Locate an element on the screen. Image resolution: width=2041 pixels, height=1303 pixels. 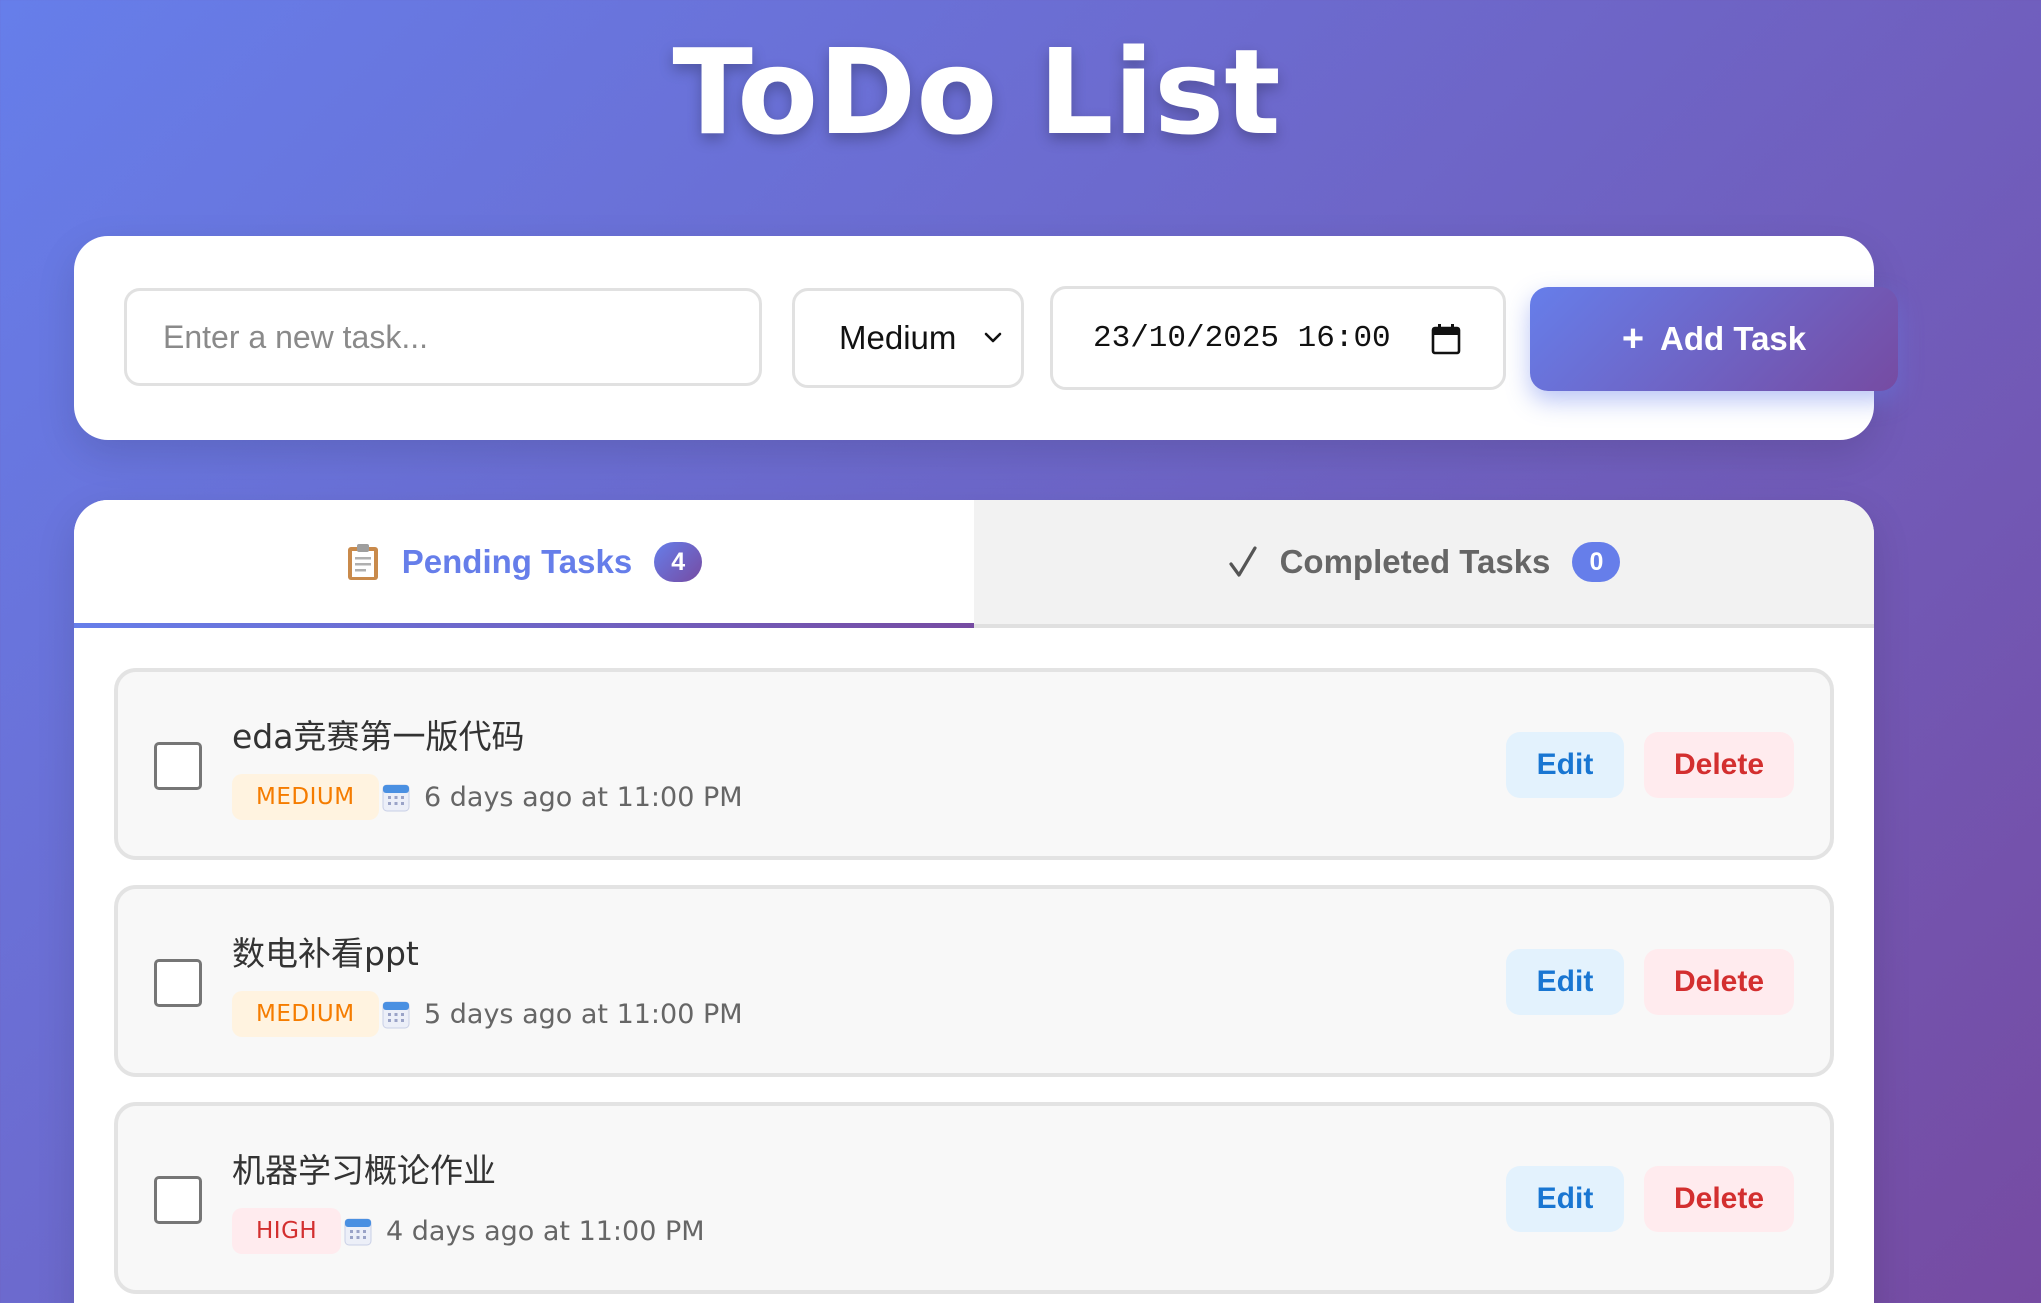
priority-select: Medium is located at coordinates (908, 338).